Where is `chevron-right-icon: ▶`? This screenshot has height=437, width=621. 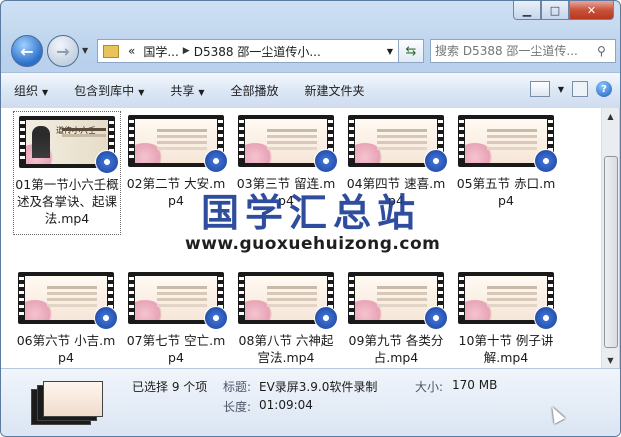
chevron-right-icon: ▶ is located at coordinates (186, 51).